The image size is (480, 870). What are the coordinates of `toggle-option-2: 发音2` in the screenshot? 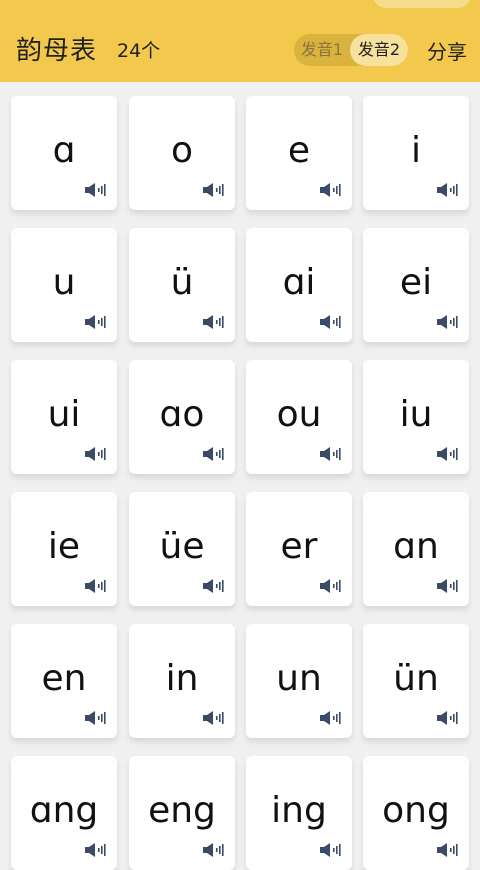 It's located at (379, 50).